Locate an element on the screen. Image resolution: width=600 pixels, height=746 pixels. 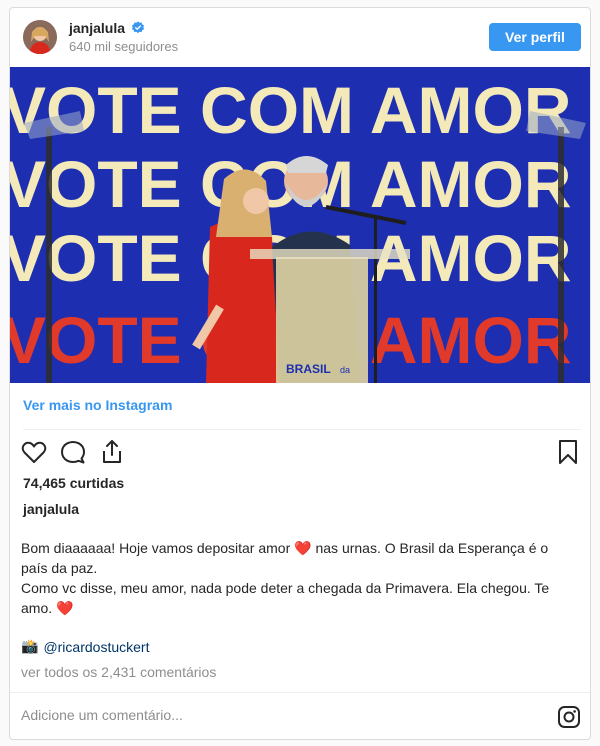
avatar-image is located at coordinates (40, 37).